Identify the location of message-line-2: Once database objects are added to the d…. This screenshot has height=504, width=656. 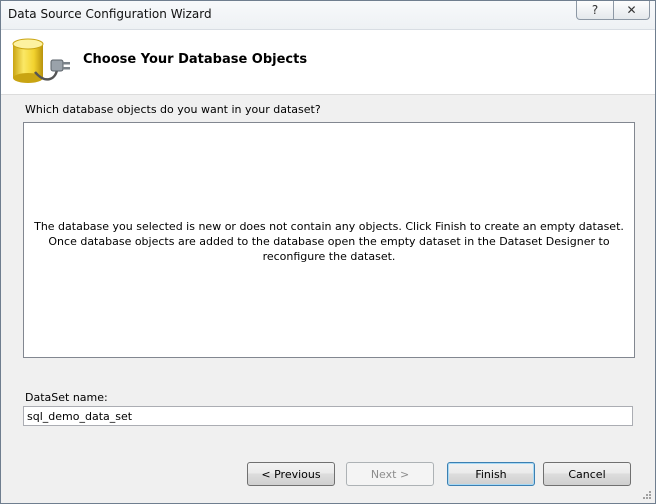
(329, 249).